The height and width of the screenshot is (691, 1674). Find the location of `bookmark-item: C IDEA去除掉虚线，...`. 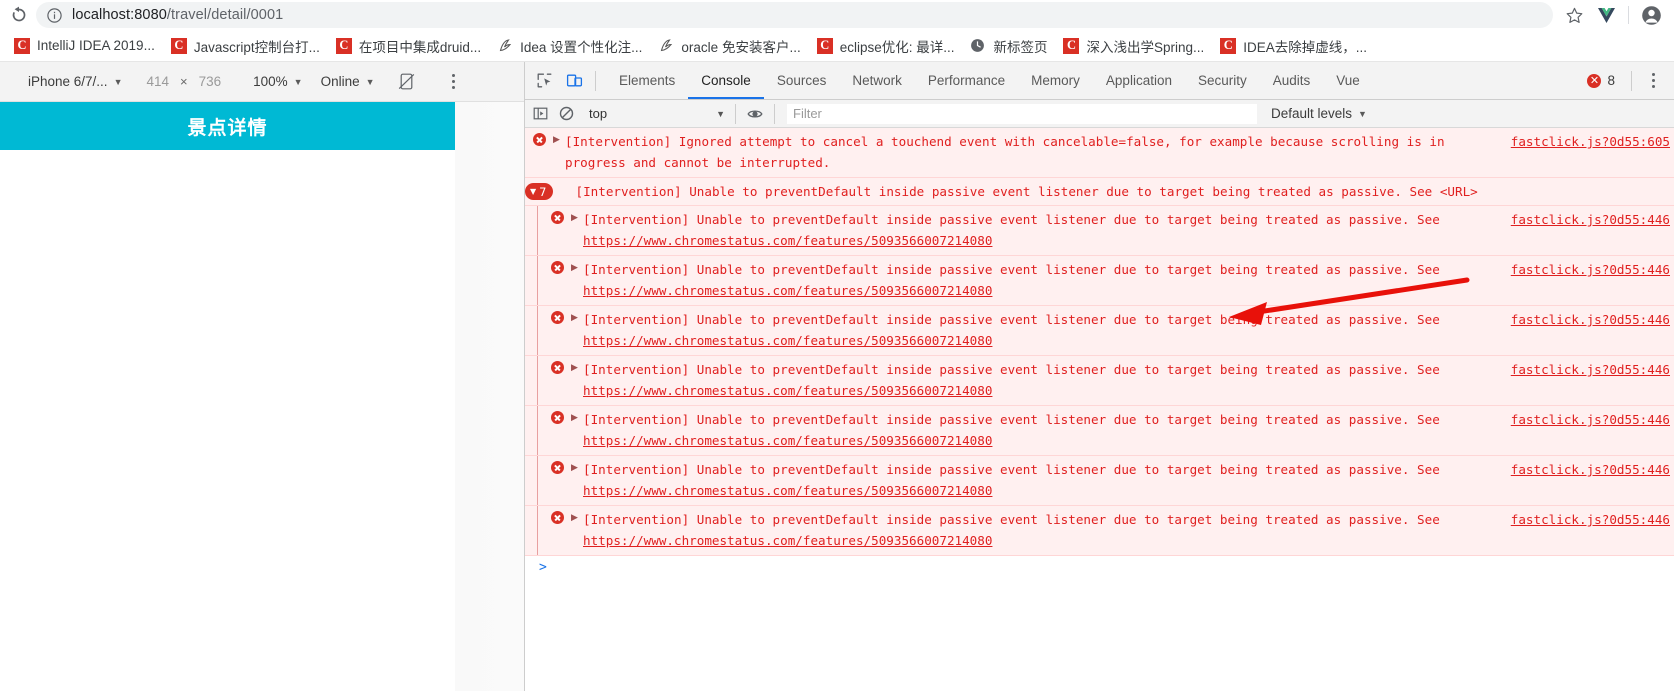

bookmark-item: C IDEA去除掉虚线，... is located at coordinates (1293, 46).